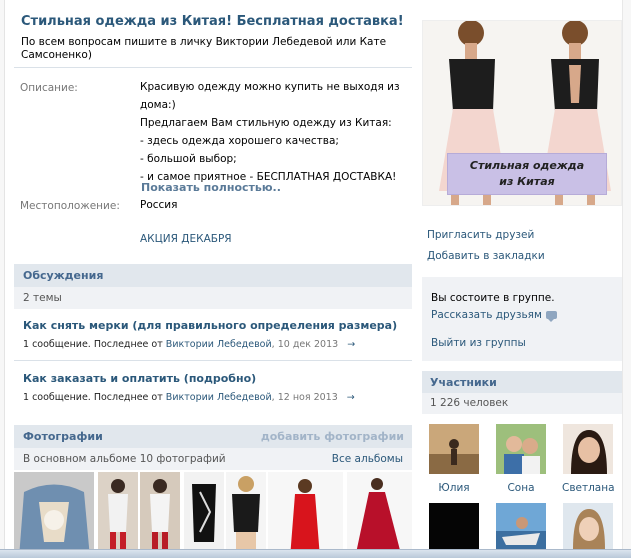 This screenshot has width=631, height=558. Describe the element at coordinates (213, 275) in the screenshot. I see `discussions-header: Обсуждения` at that location.